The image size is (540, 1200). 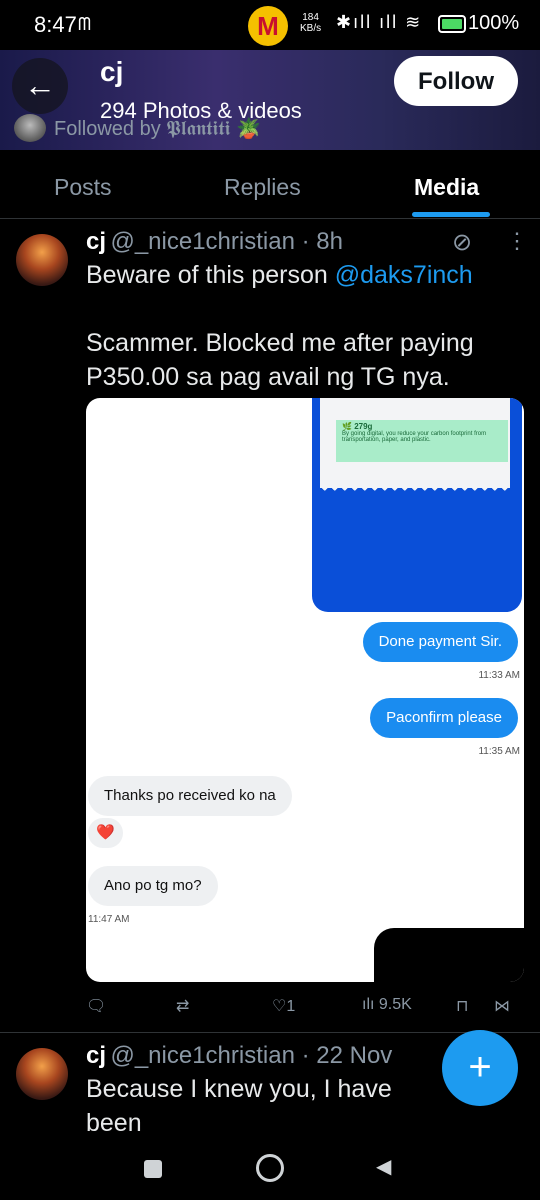 What do you see at coordinates (153, 1169) in the screenshot?
I see `recents-icon` at bounding box center [153, 1169].